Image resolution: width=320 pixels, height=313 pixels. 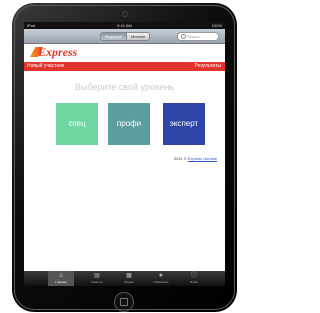 I want to click on info-icon: ⓘ, so click(x=194, y=276).